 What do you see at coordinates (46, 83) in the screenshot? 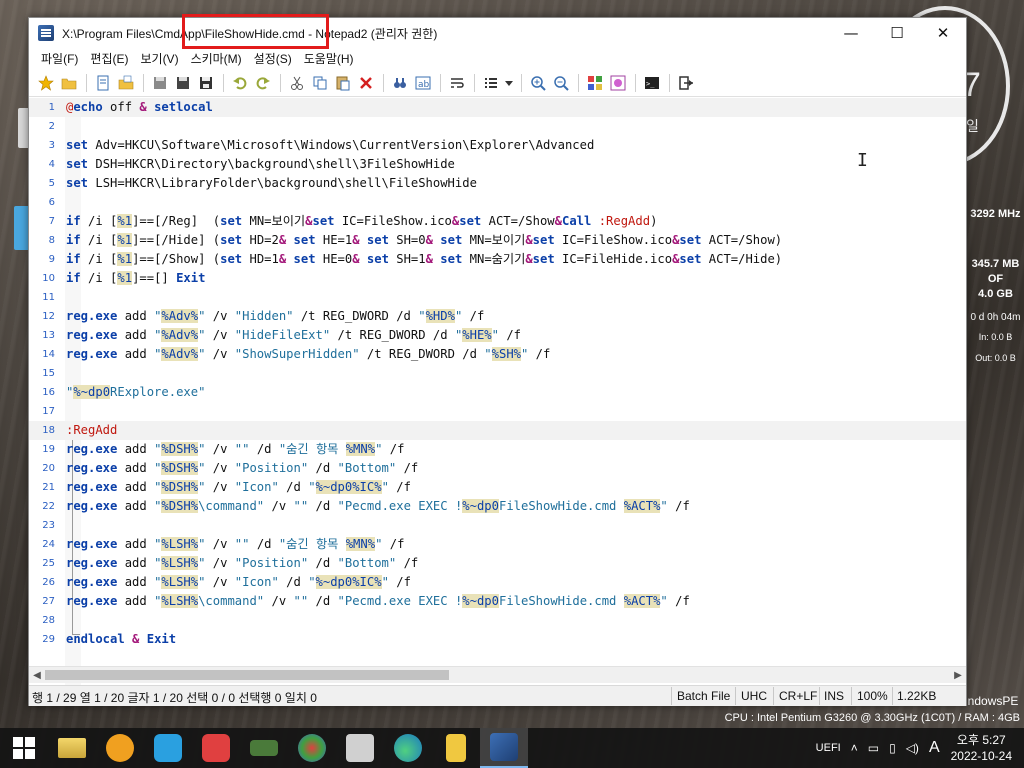
I see `favorite-star-icon` at bounding box center [46, 83].